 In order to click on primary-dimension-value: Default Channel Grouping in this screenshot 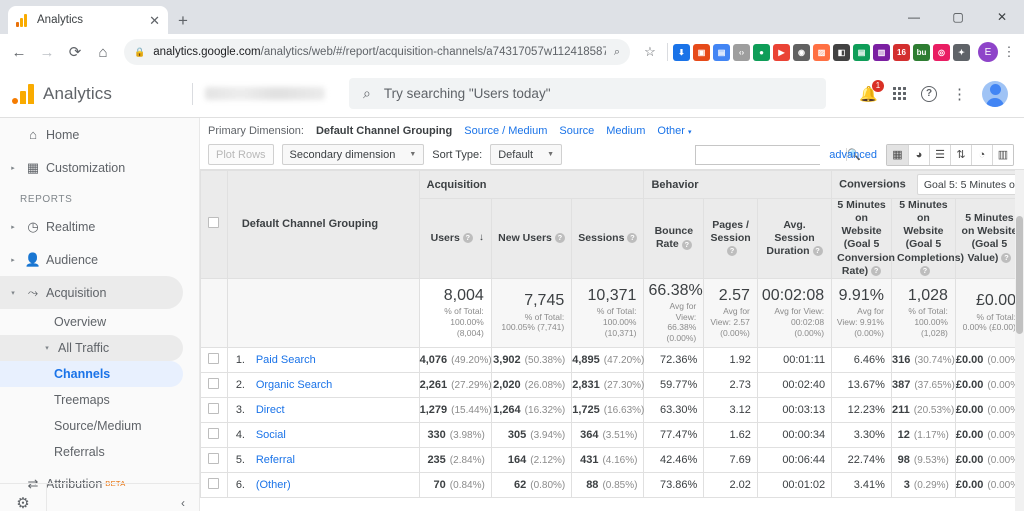, I will do `click(384, 131)`.